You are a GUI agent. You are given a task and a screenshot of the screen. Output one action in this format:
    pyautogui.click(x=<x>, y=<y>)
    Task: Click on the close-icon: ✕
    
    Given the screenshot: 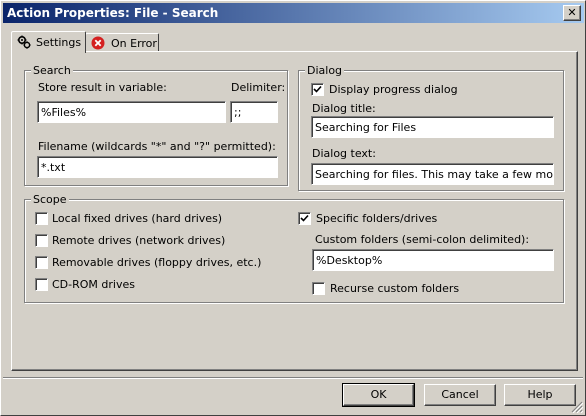 What is the action you would take?
    pyautogui.click(x=572, y=12)
    